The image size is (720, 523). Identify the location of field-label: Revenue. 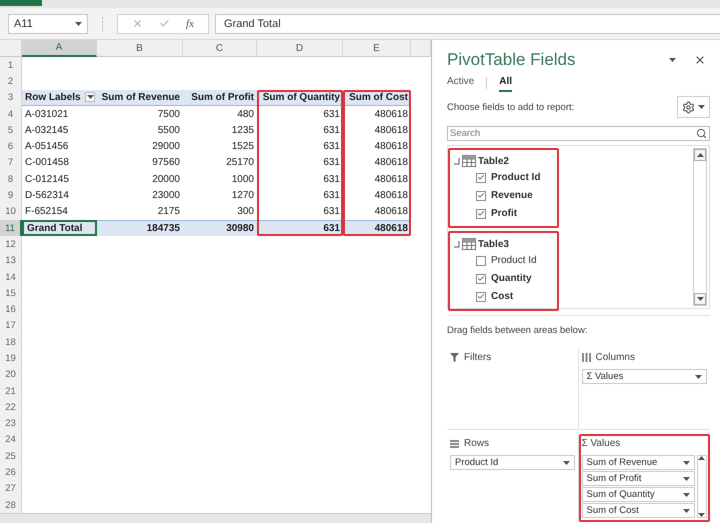
(512, 195).